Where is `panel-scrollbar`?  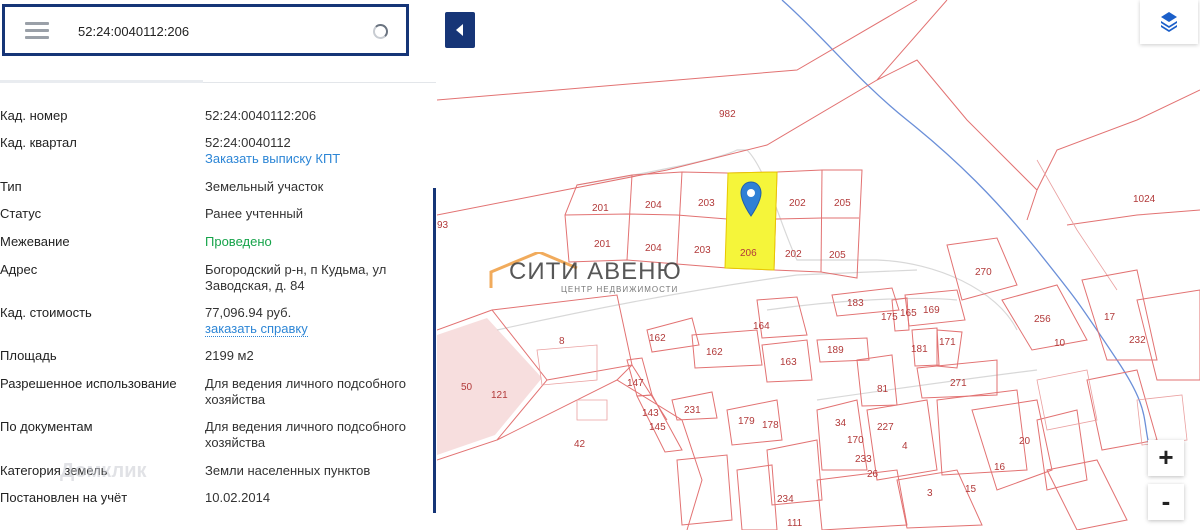 panel-scrollbar is located at coordinates (434, 350).